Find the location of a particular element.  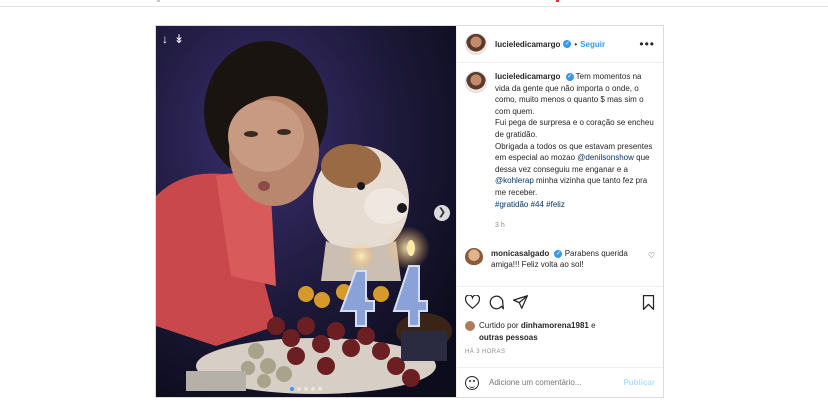

add-comment-bar: Publicar is located at coordinates (560, 382).